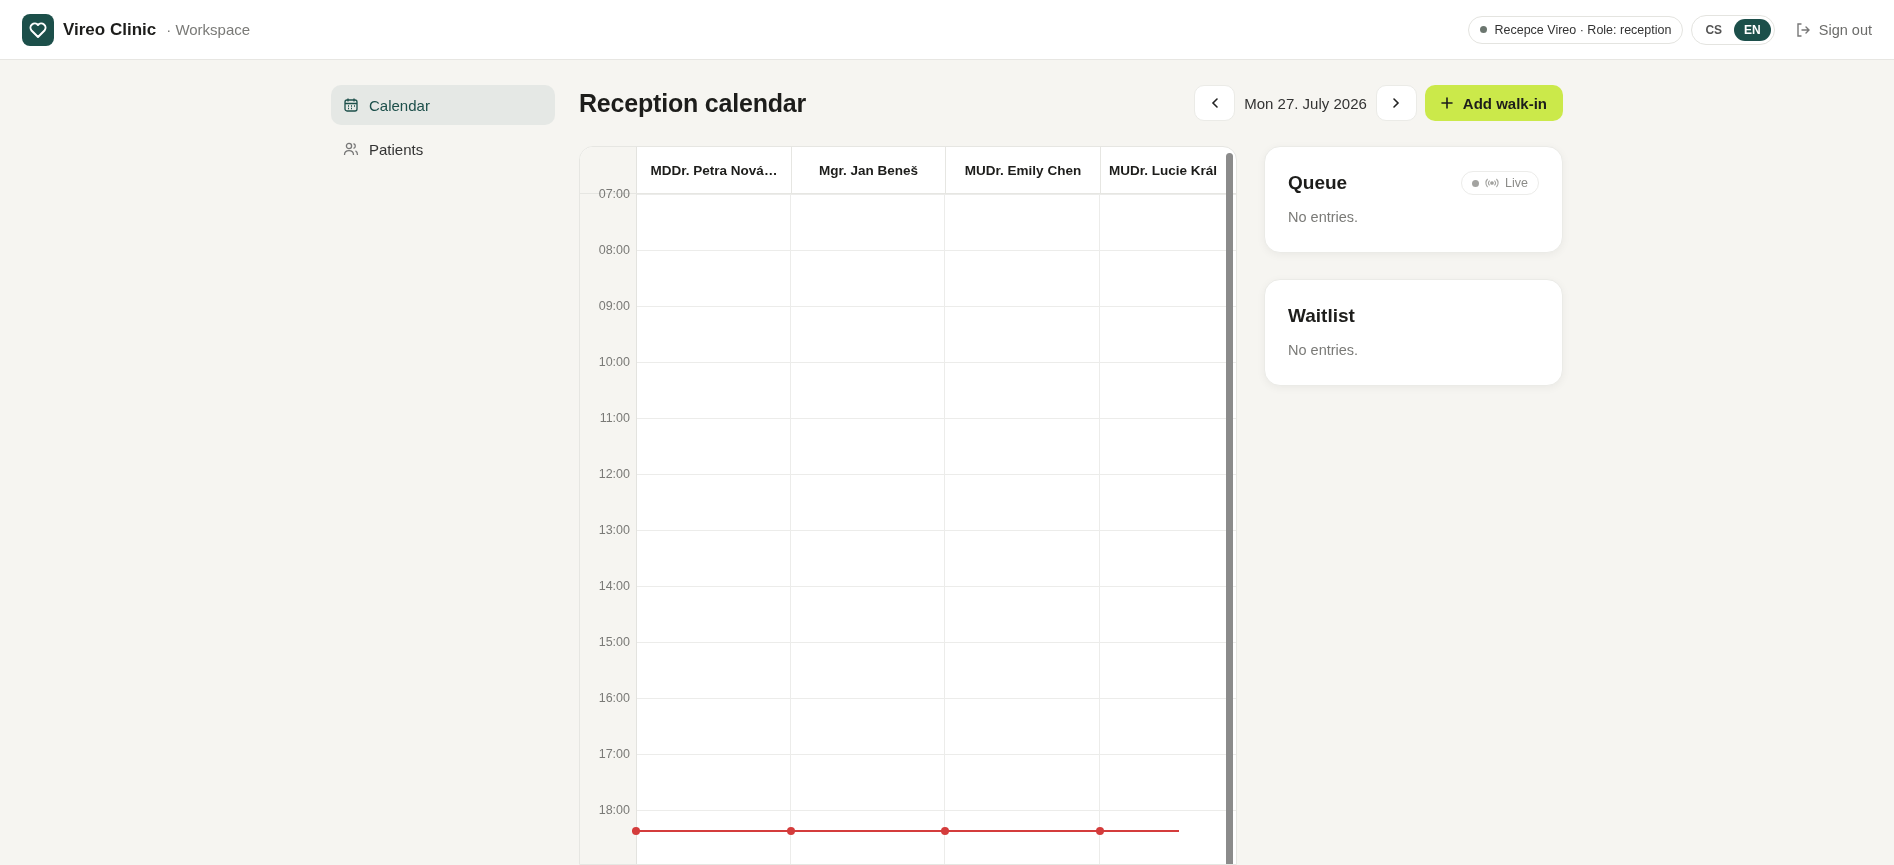 This screenshot has width=1894, height=865. Describe the element at coordinates (1318, 183) in the screenshot. I see `card-title: Queue` at that location.